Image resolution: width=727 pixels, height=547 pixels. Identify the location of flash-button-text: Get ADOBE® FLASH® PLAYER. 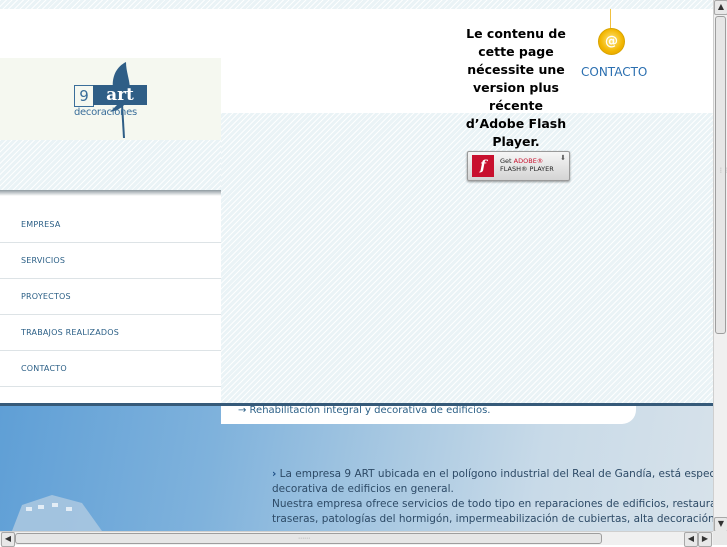
(527, 165).